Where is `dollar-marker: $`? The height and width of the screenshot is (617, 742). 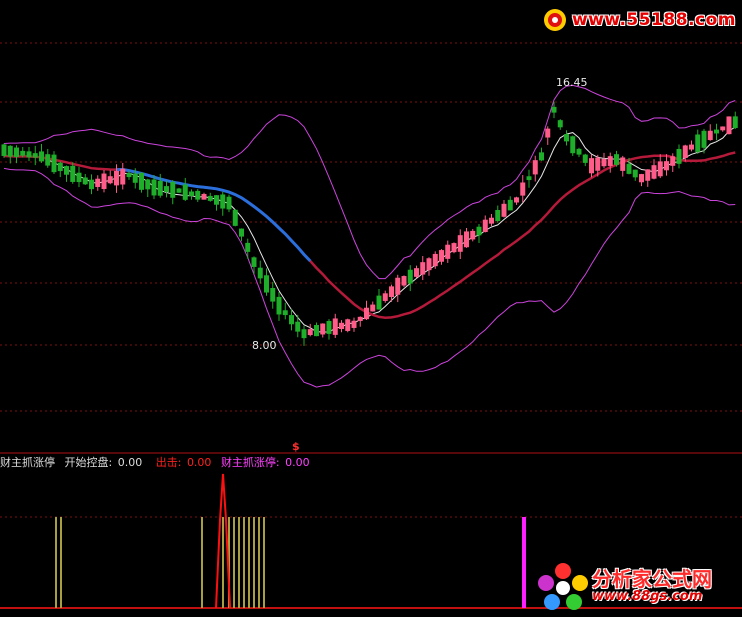 dollar-marker: $ is located at coordinates (296, 446).